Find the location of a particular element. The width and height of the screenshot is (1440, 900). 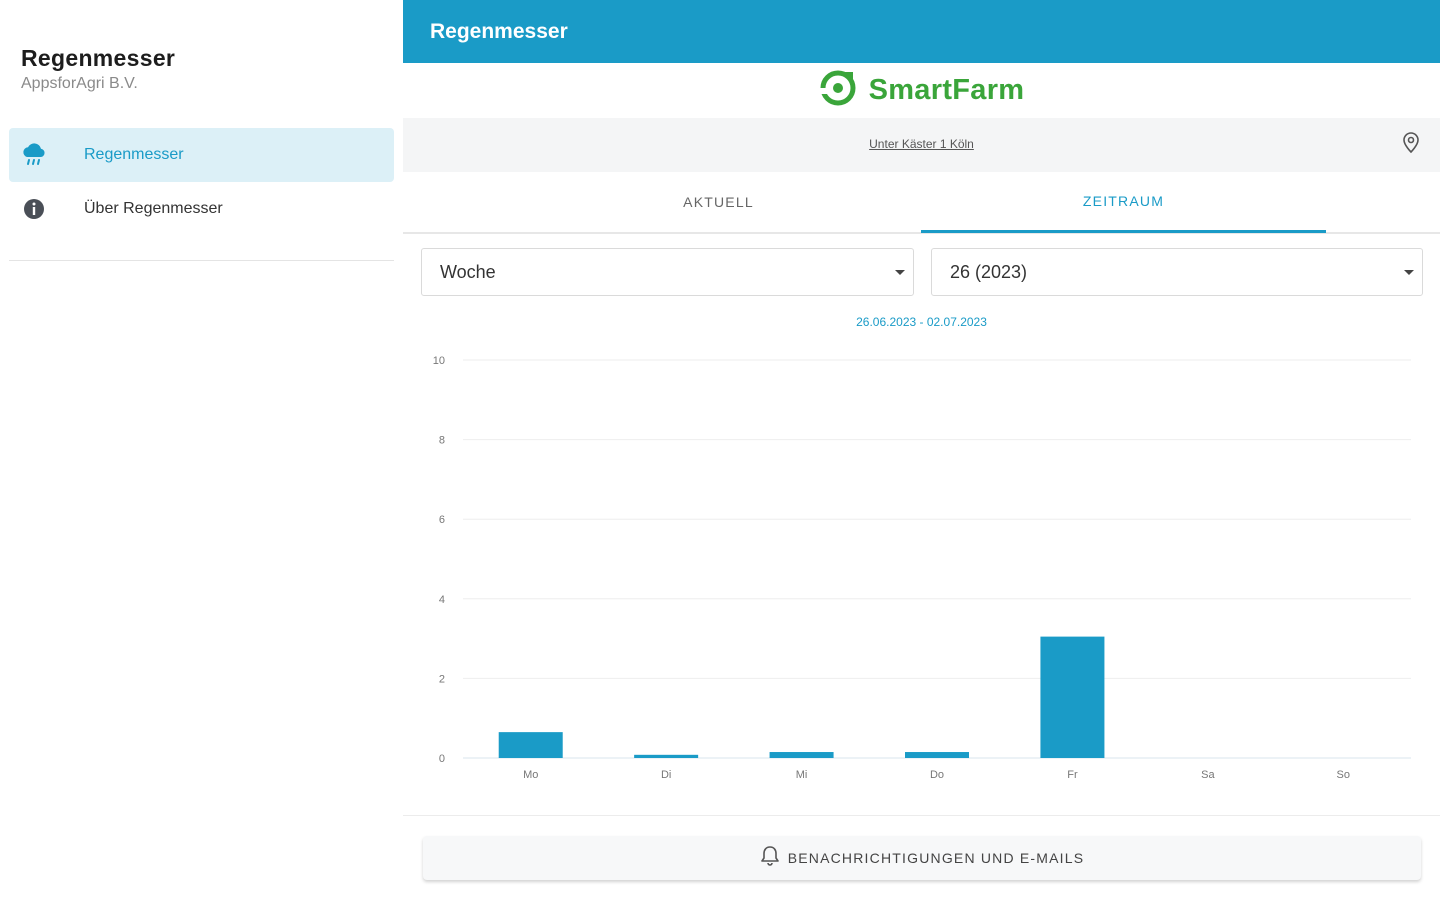

tab-bar: AKTUELL ZEITRAUM is located at coordinates (921, 203).